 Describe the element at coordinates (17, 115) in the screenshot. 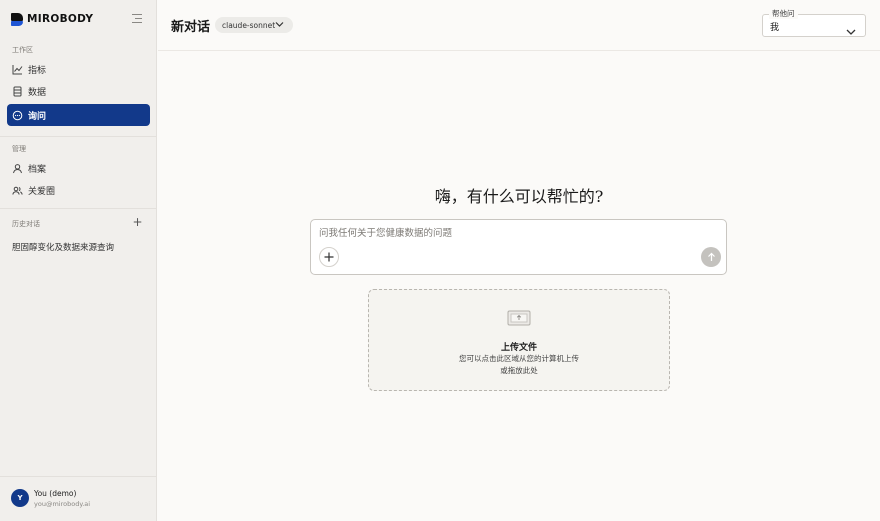

I see `chat-bubble-icon` at that location.